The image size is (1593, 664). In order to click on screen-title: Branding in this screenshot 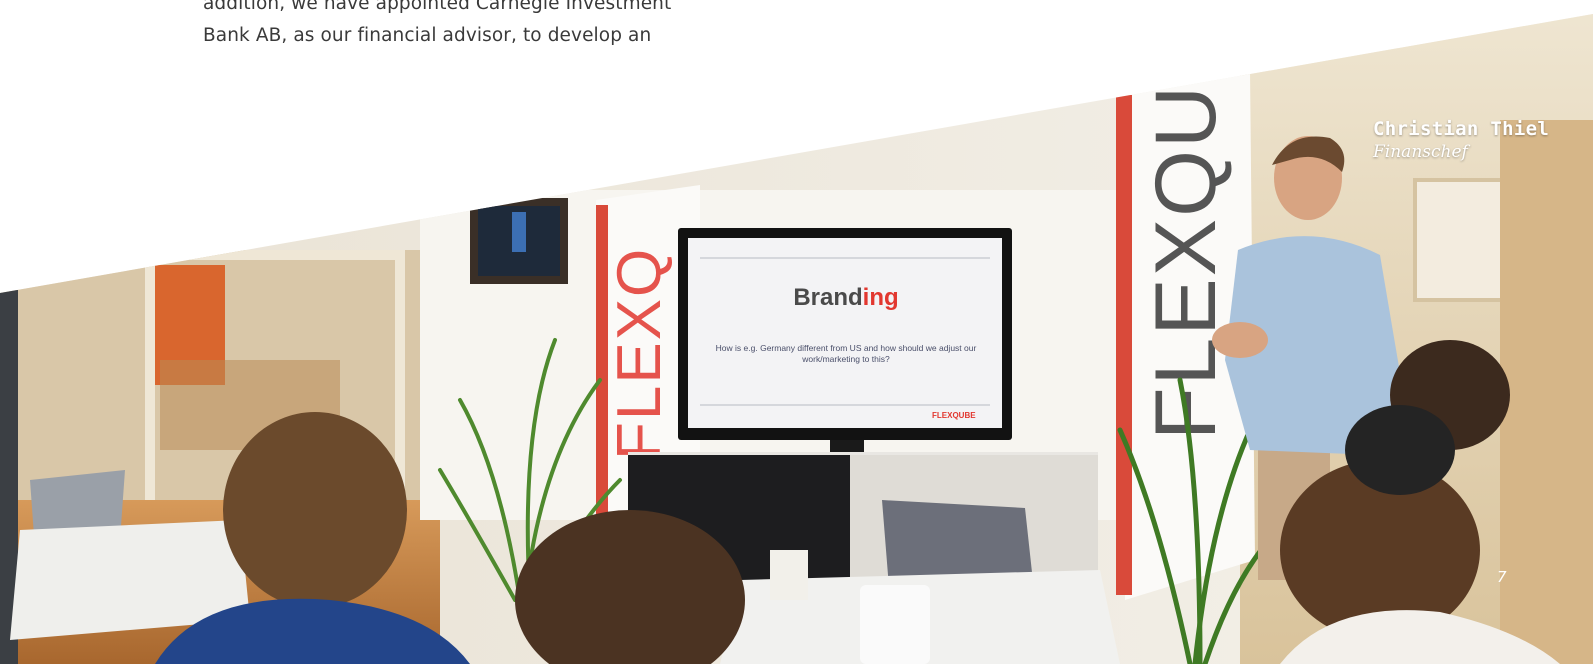, I will do `click(846, 298)`.